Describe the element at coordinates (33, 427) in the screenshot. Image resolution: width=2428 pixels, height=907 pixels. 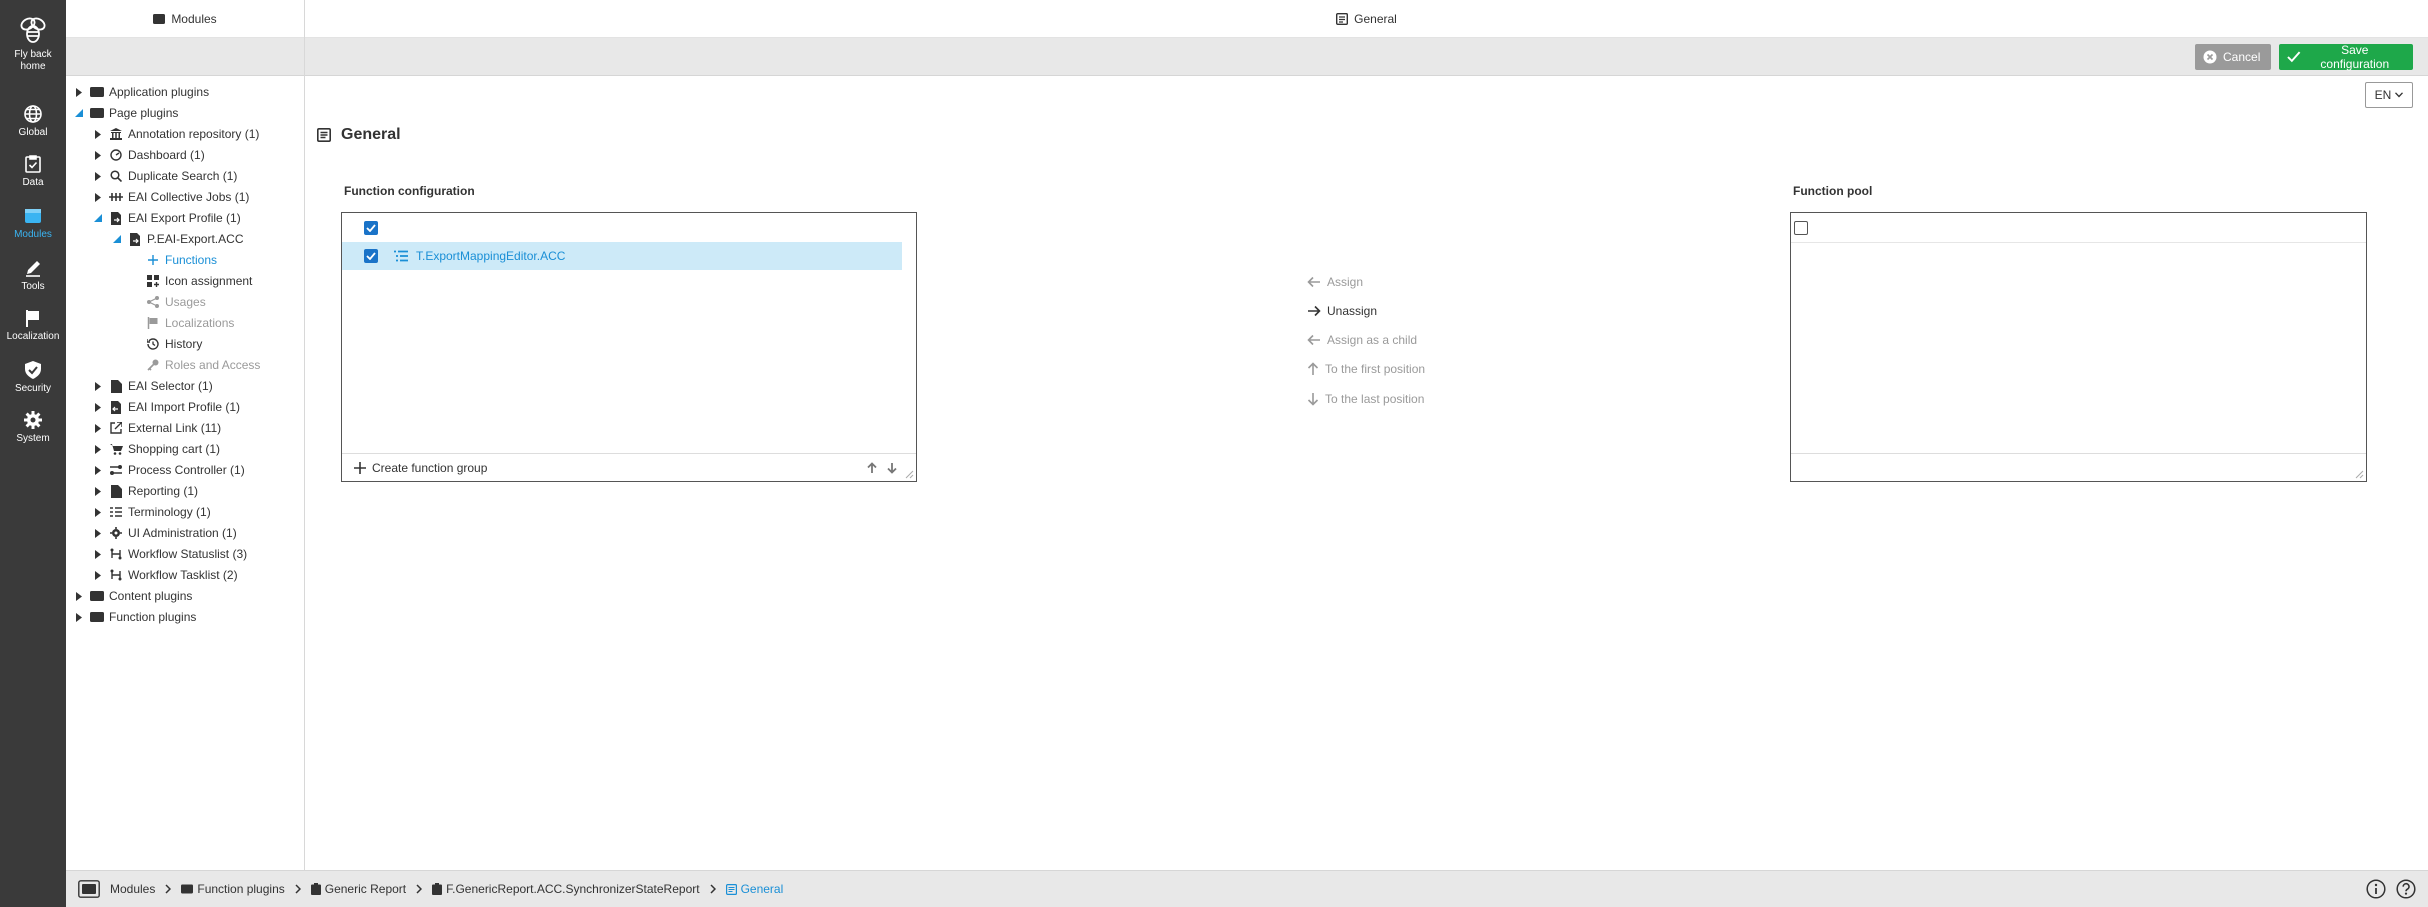
I see `rail-item-system: System` at that location.